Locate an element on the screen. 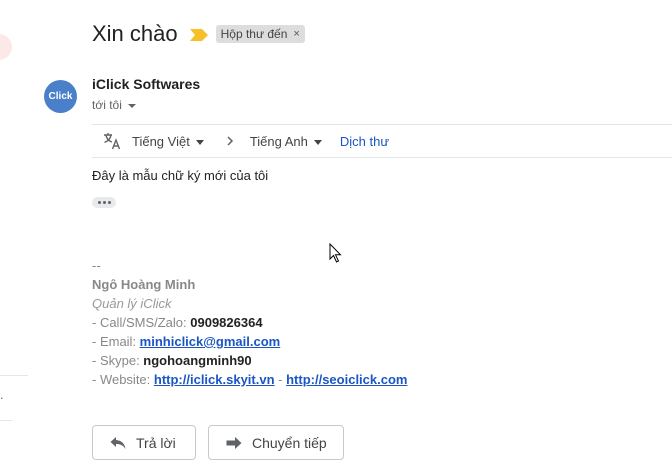 The width and height of the screenshot is (672, 476). signature-name: Ngô Hoàng Minh is located at coordinates (144, 284).